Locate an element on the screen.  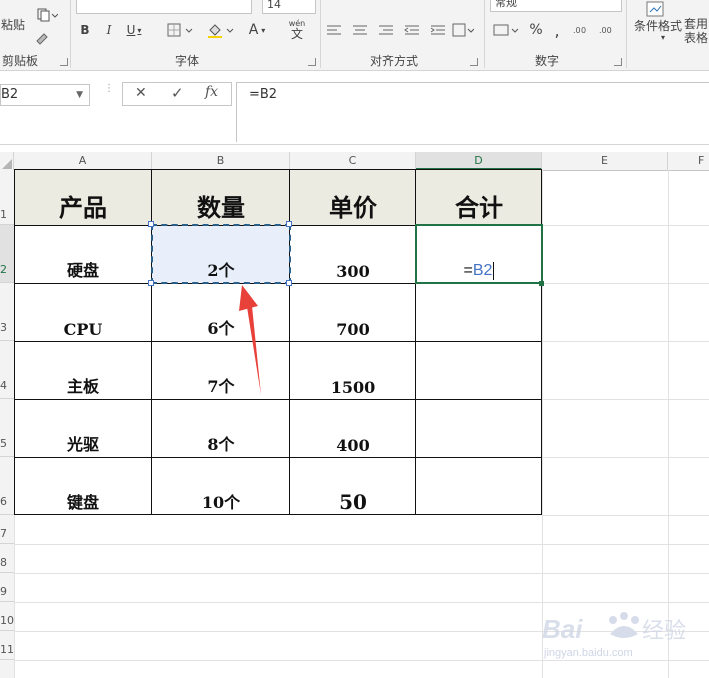
insert-function-button: fx is located at coordinates (211, 92).